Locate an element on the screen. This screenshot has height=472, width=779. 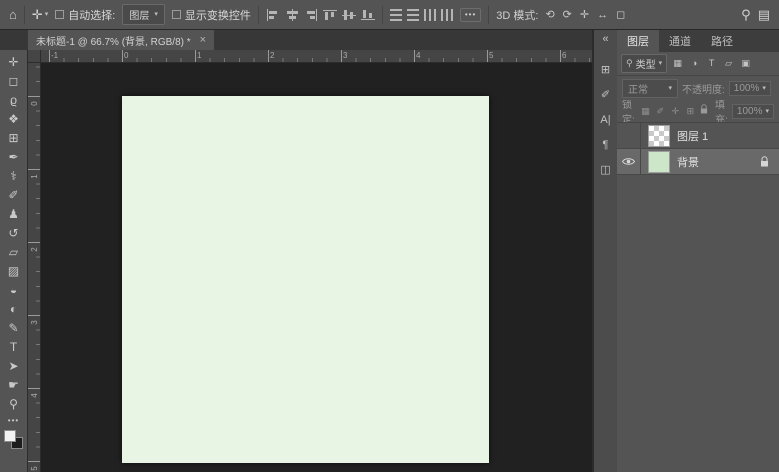
brush-tool: ✐ is located at coordinates (13, 195).